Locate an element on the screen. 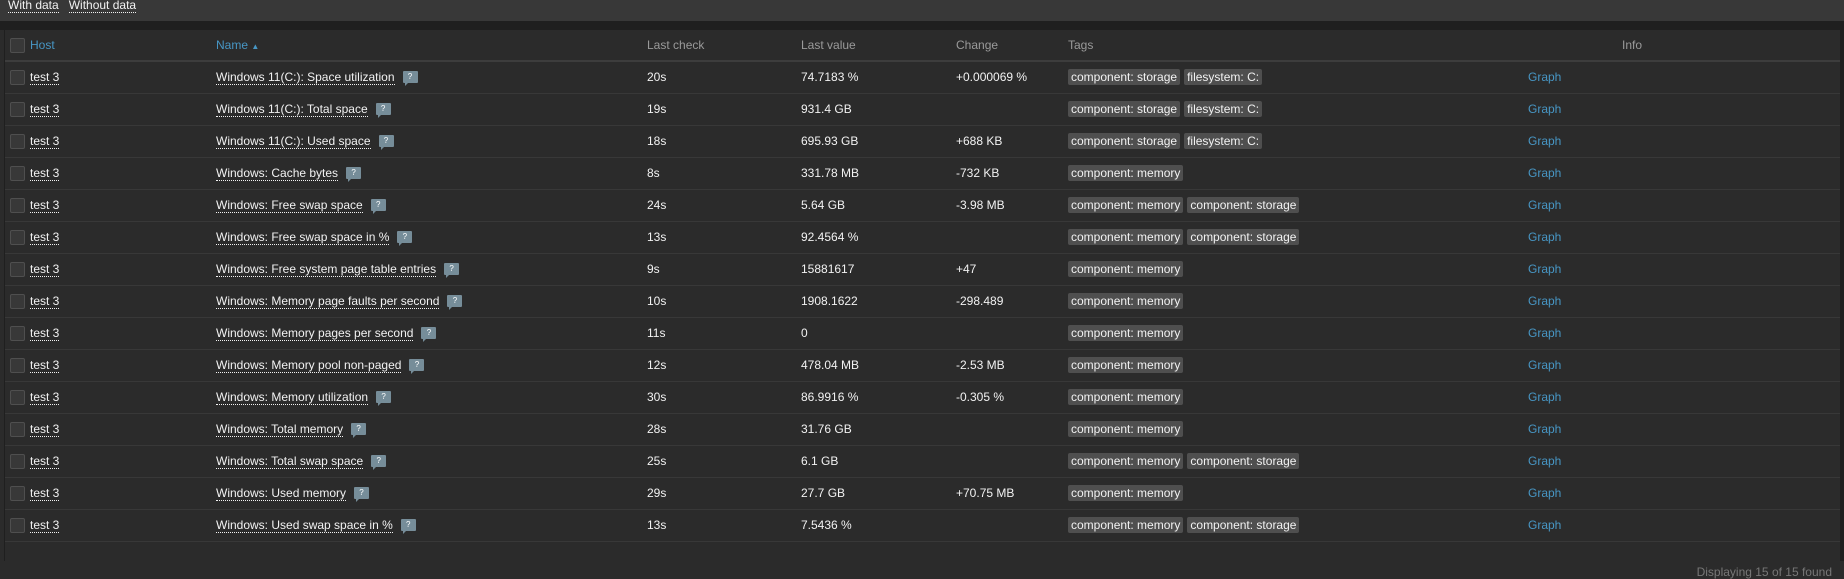 The height and width of the screenshot is (579, 1844). item-name-link: Windows: Free system page table entries is located at coordinates (326, 269).